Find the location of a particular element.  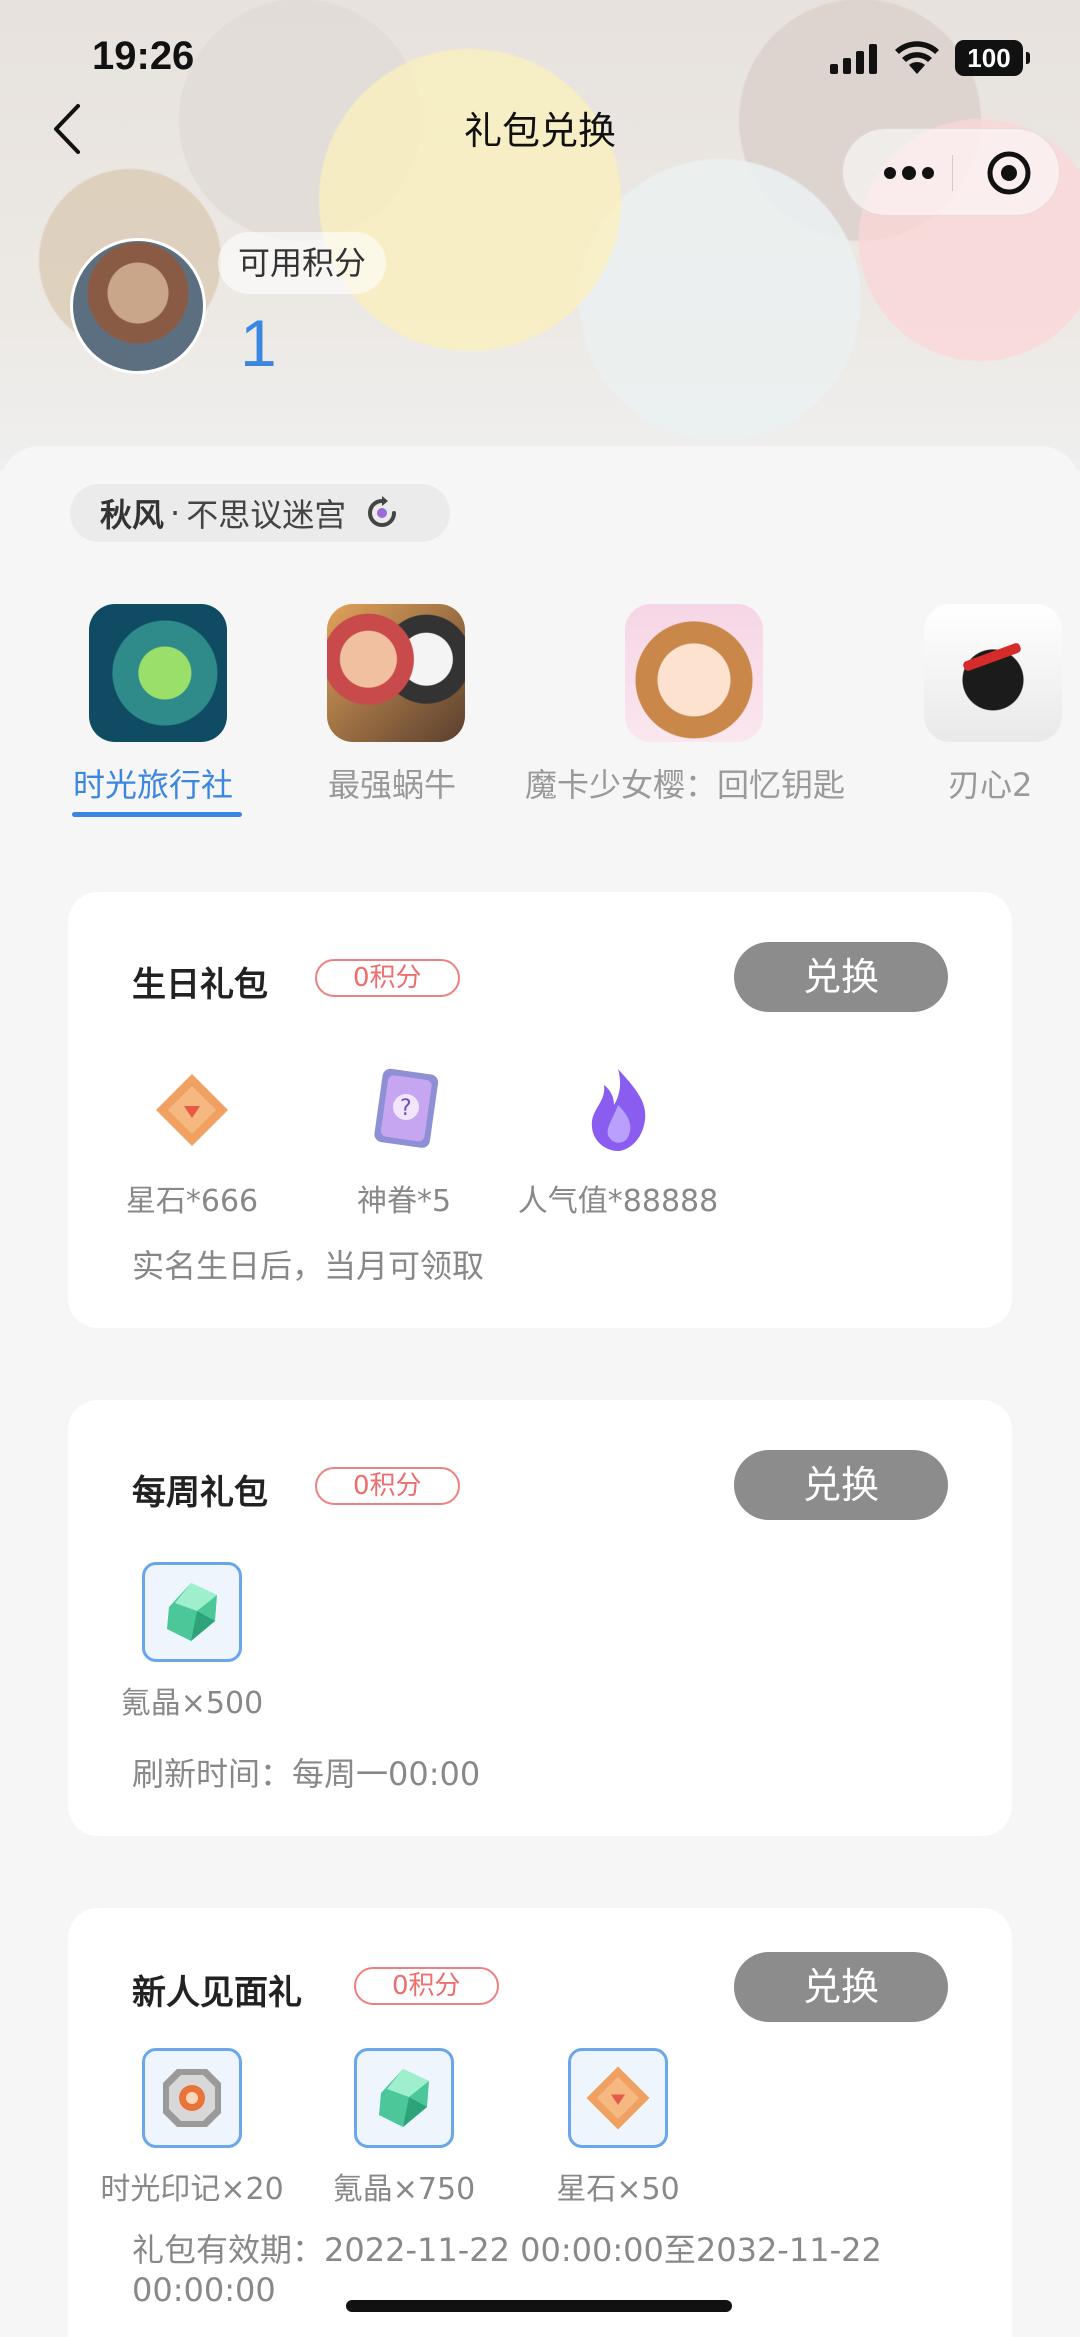

reward-label: 星石*666 is located at coordinates (192, 1201).